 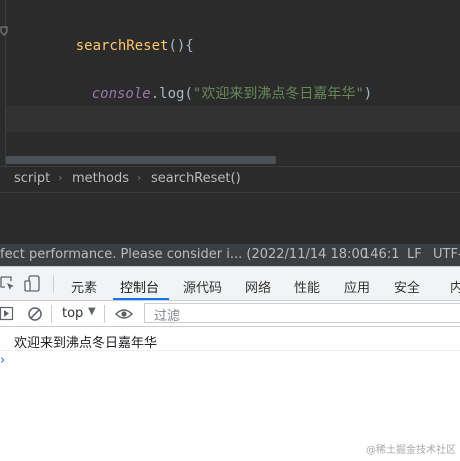 What do you see at coordinates (196, 178) in the screenshot?
I see `breadcrumb-item-searchreset: searchReset()` at bounding box center [196, 178].